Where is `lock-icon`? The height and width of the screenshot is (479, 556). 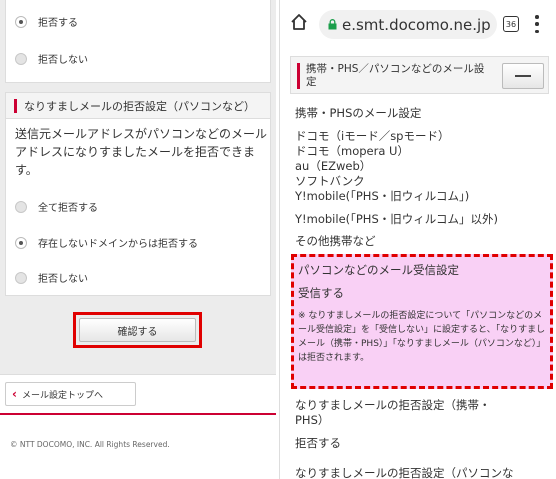
lock-icon is located at coordinates (332, 24).